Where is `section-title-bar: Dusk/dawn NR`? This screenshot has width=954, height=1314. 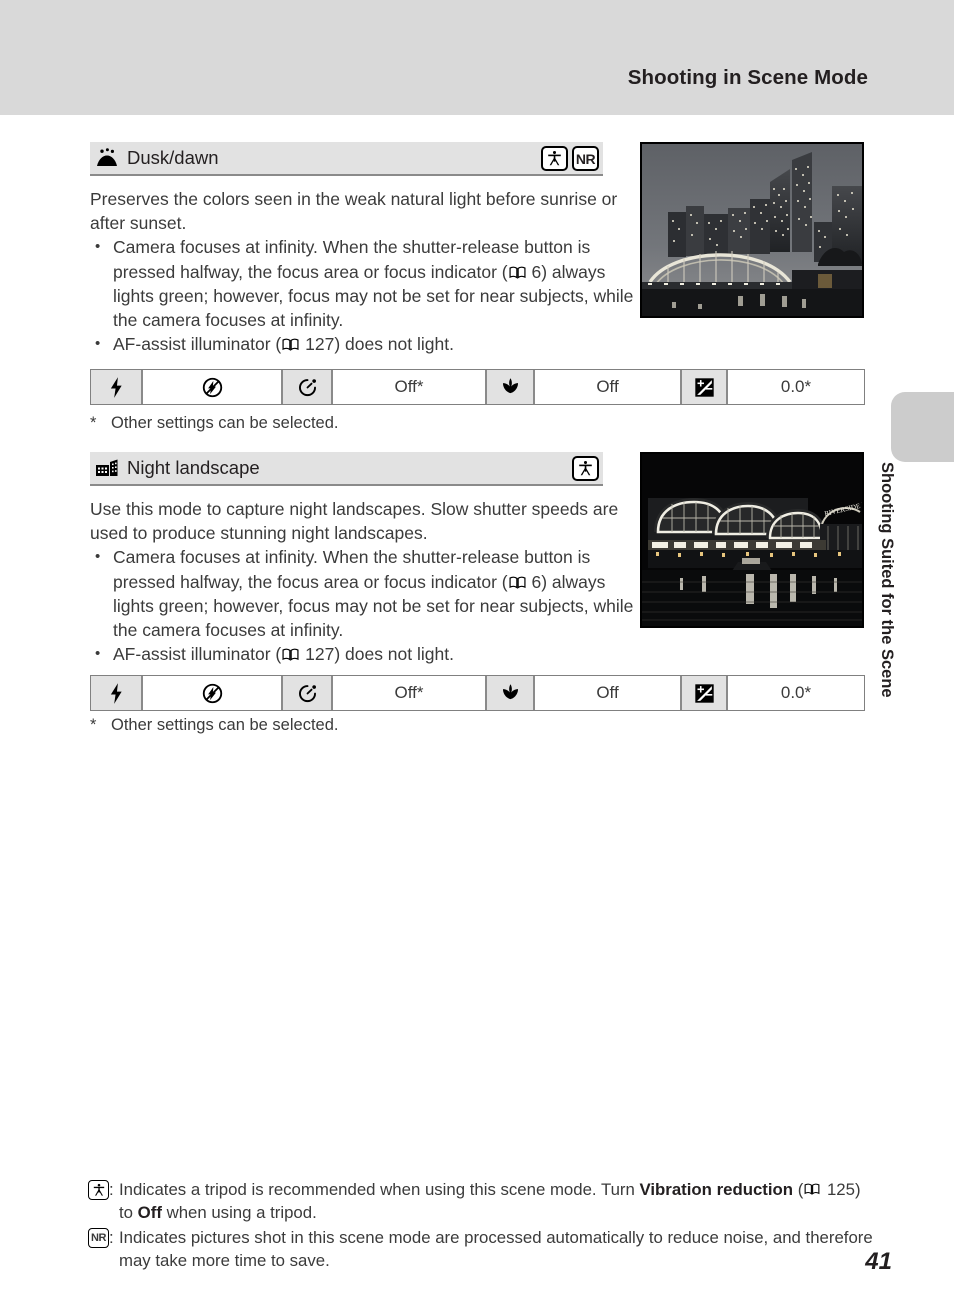 section-title-bar: Dusk/dawn NR is located at coordinates (346, 159).